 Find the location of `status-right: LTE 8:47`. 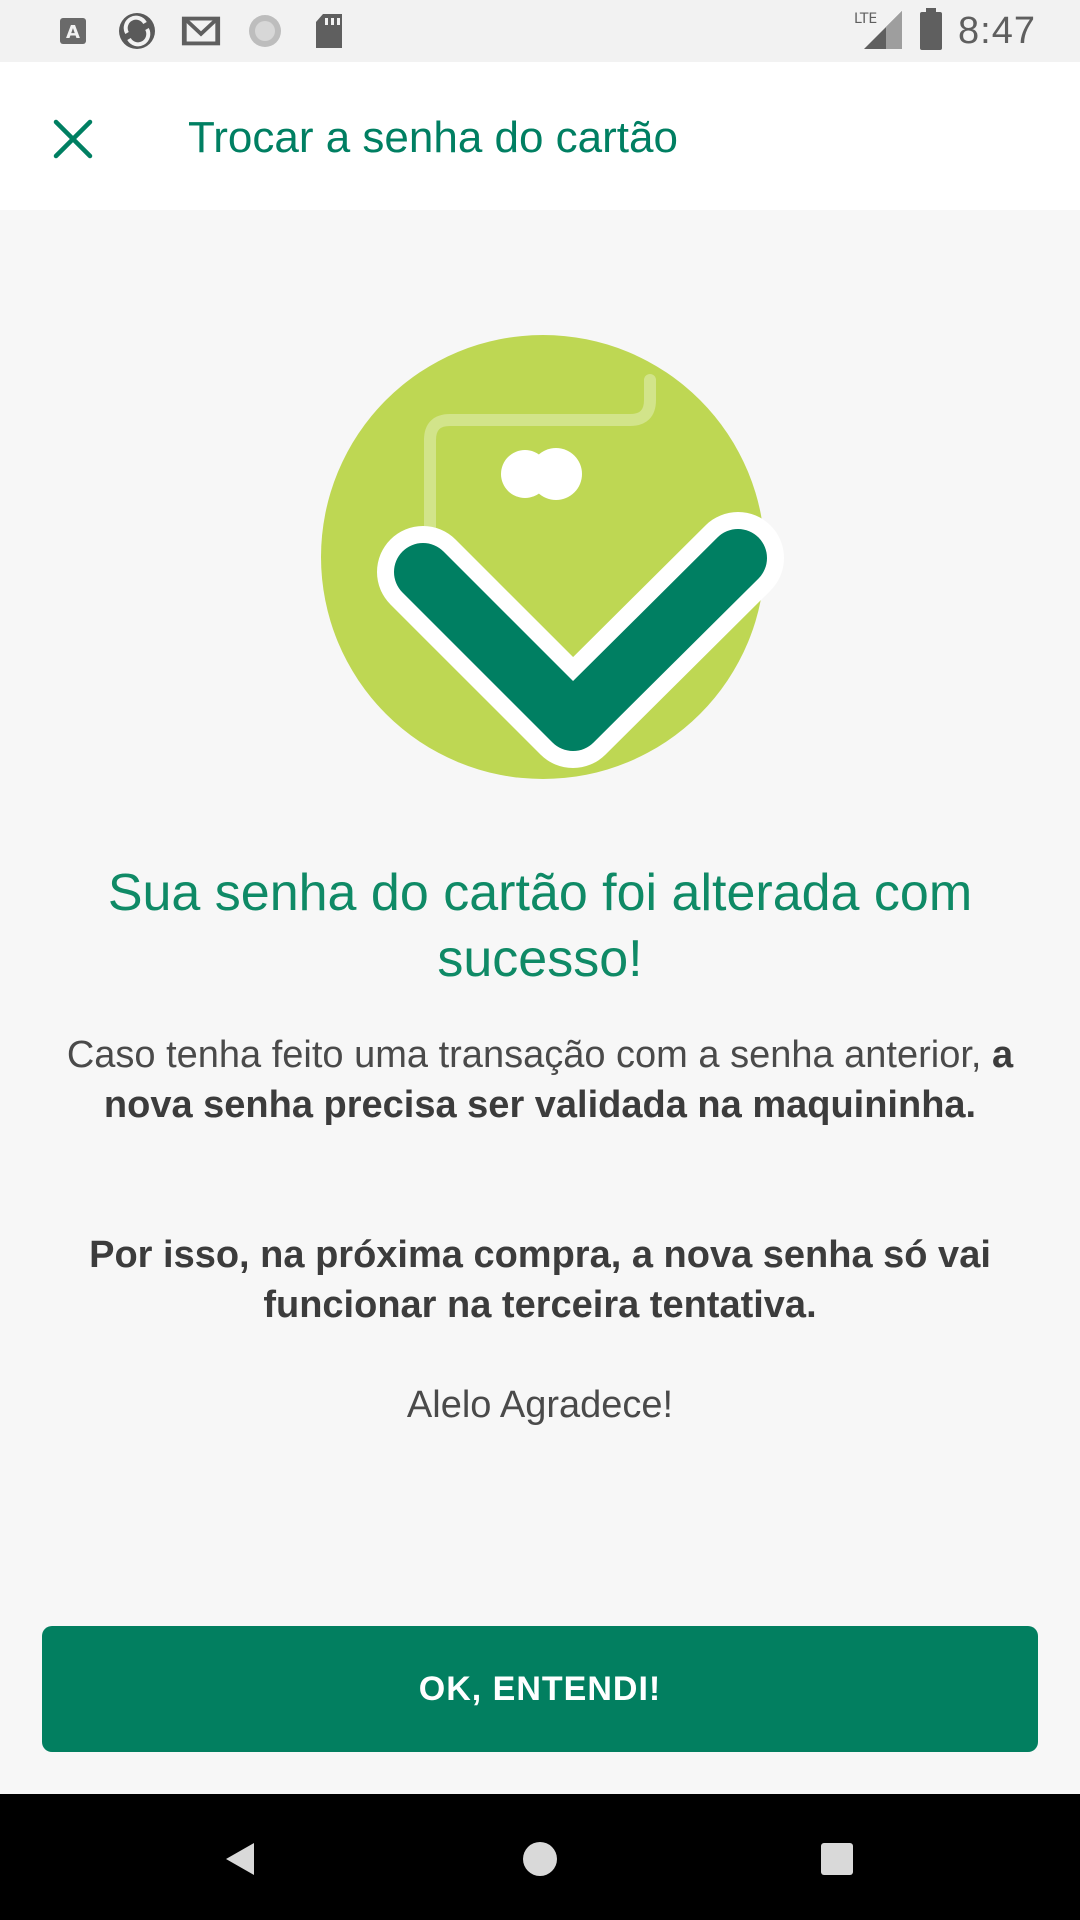

status-right: LTE 8:47 is located at coordinates (944, 31).